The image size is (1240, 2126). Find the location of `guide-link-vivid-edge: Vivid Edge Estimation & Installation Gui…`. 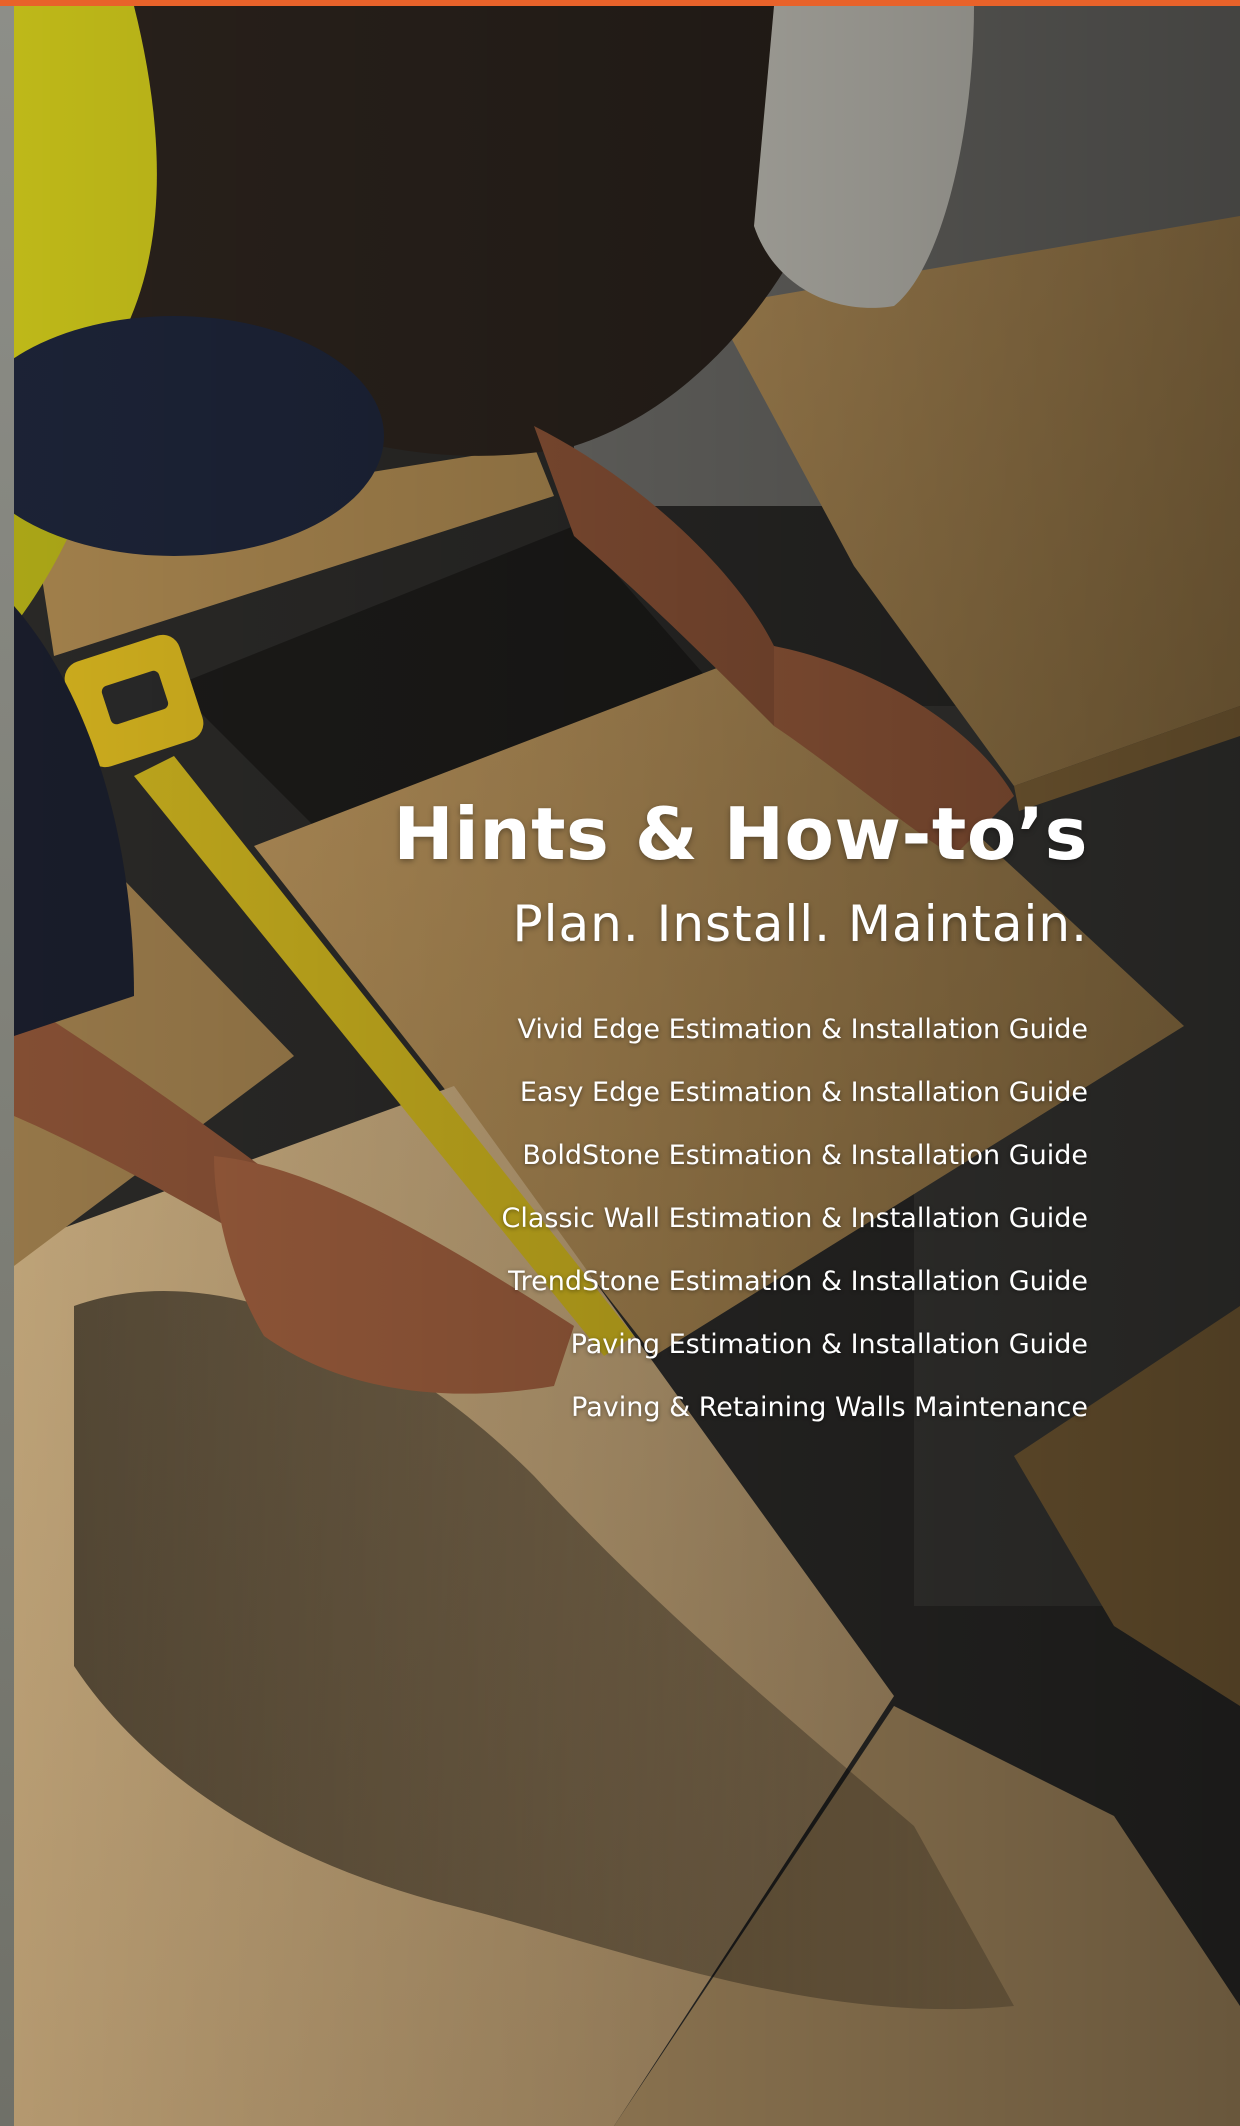

guide-link-vivid-edge: Vivid Edge Estimation & Installation Gui… is located at coordinates (802, 1029).